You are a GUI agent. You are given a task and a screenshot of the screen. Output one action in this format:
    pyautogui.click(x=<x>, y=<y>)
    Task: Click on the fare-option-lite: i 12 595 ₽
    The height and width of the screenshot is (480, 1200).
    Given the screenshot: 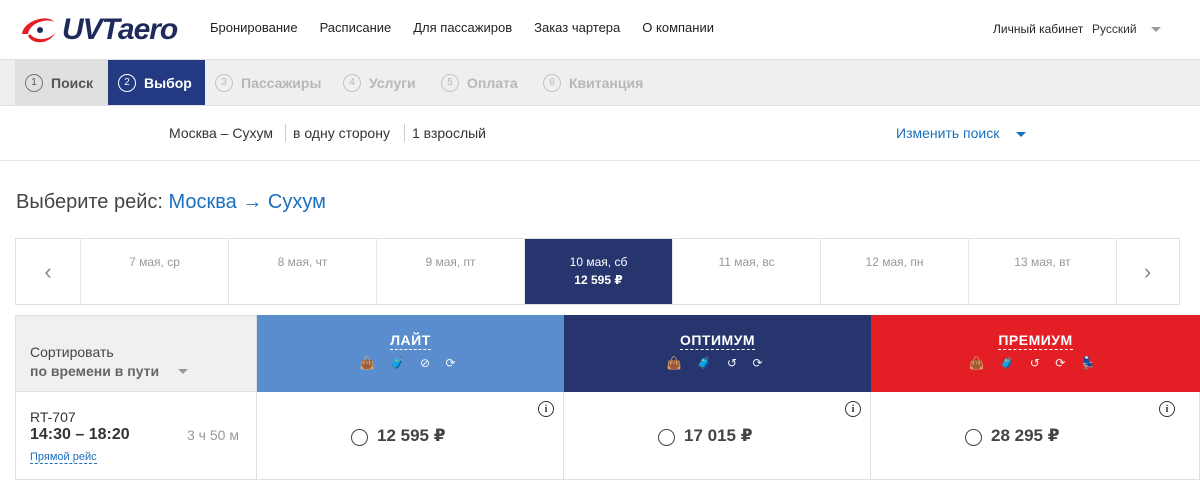 What is the action you would take?
    pyautogui.click(x=410, y=436)
    